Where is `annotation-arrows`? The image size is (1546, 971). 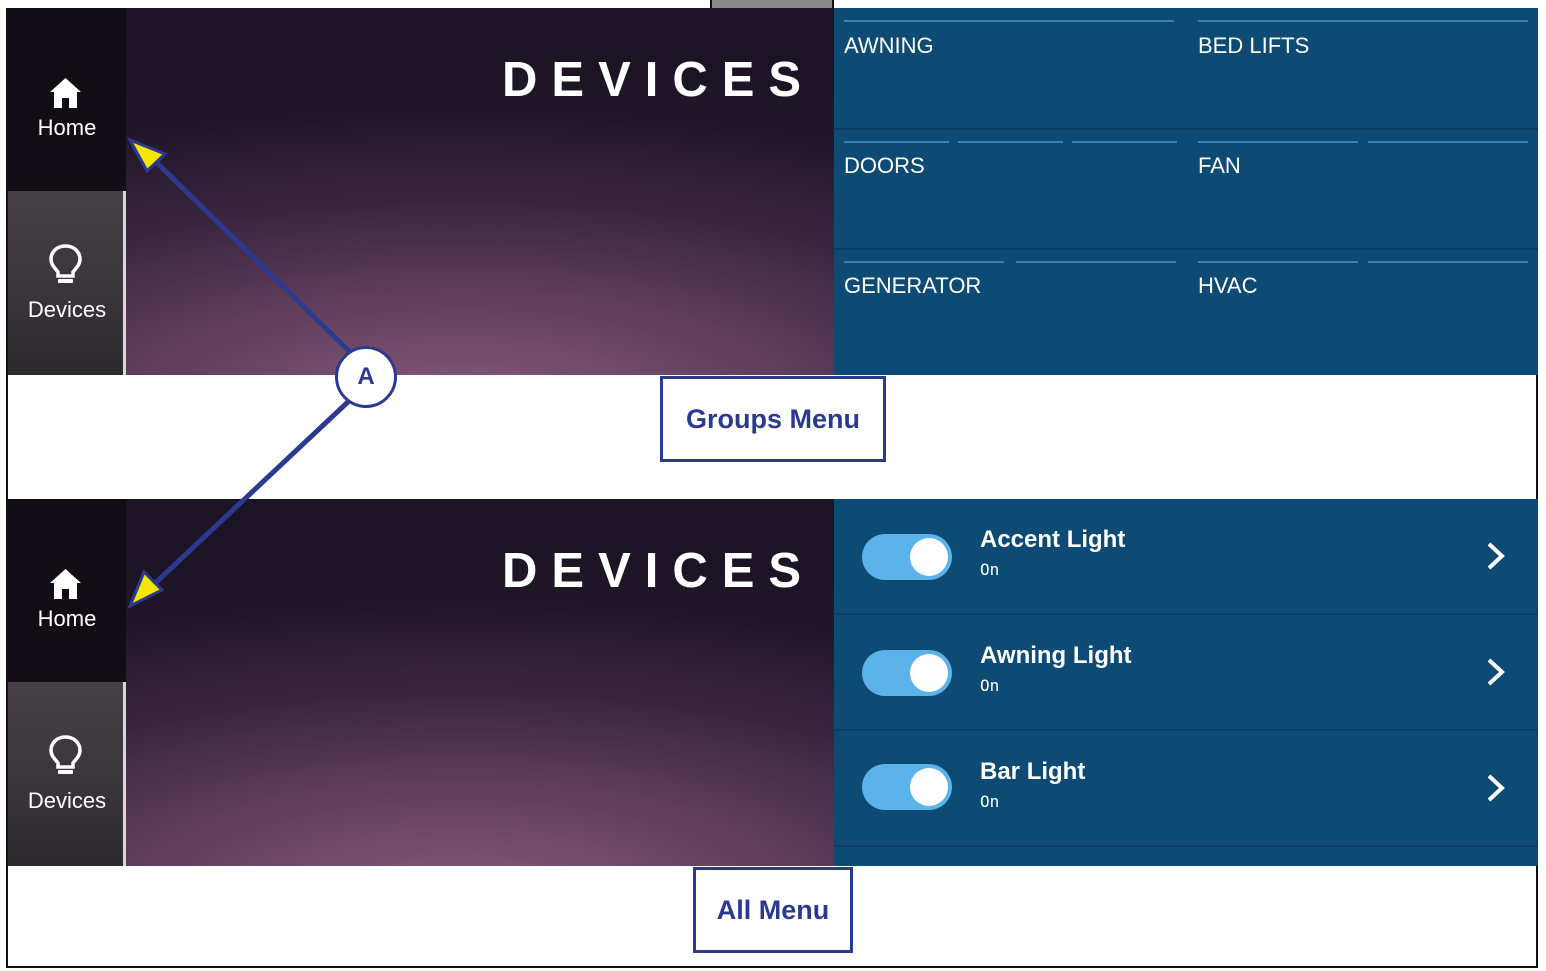
annotation-arrows is located at coordinates (239, 373).